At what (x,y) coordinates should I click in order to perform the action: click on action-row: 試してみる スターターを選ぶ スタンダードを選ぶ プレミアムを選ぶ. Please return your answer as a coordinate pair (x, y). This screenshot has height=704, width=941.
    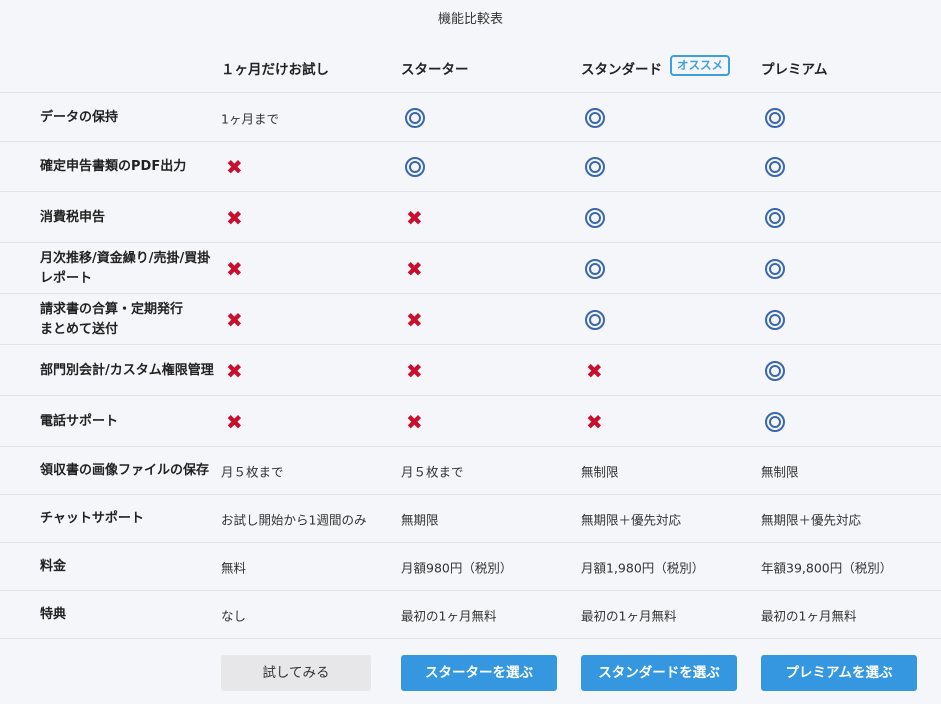
    Looking at the image, I should click on (470, 671).